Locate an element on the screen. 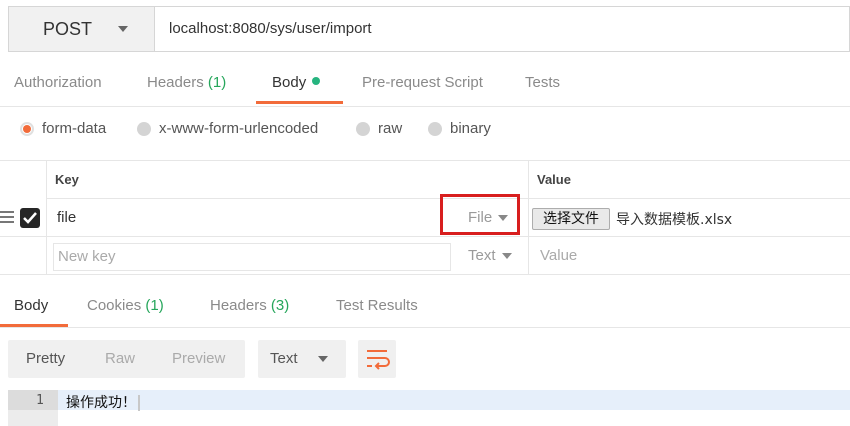  response-editor: 1 操作成功！ is located at coordinates (429, 408).